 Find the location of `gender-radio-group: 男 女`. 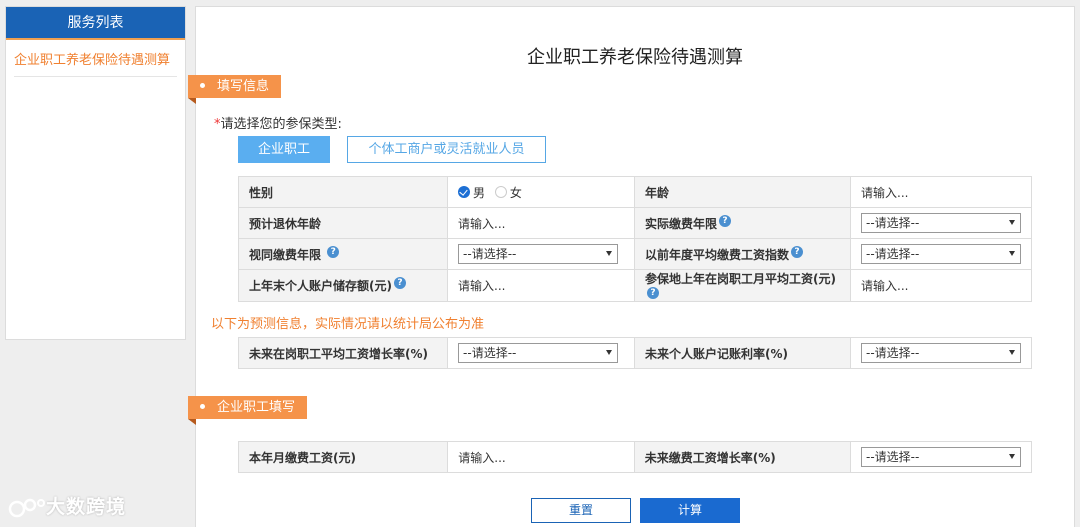

gender-radio-group: 男 女 is located at coordinates (541, 192).